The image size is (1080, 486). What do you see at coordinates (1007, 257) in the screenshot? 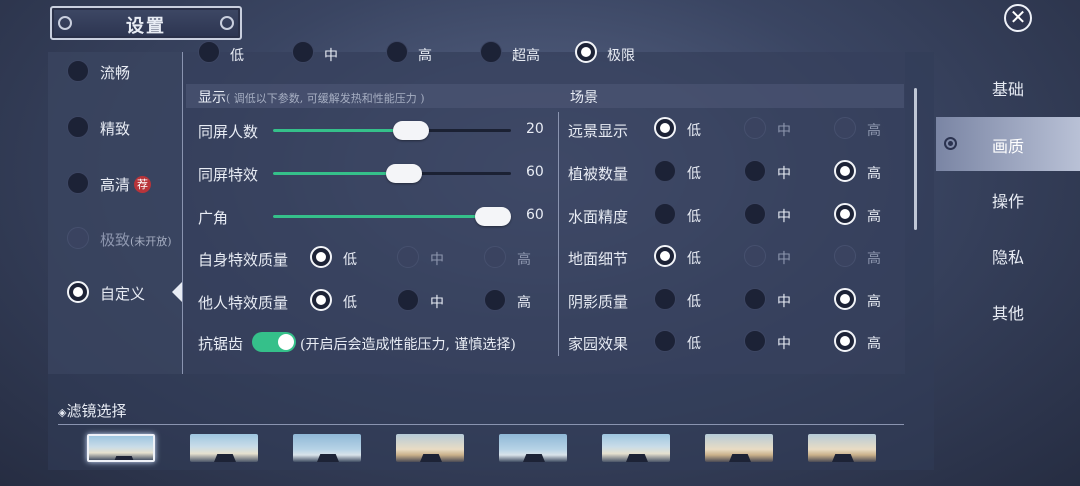
I see `tab-label: 隐私` at bounding box center [1007, 257].